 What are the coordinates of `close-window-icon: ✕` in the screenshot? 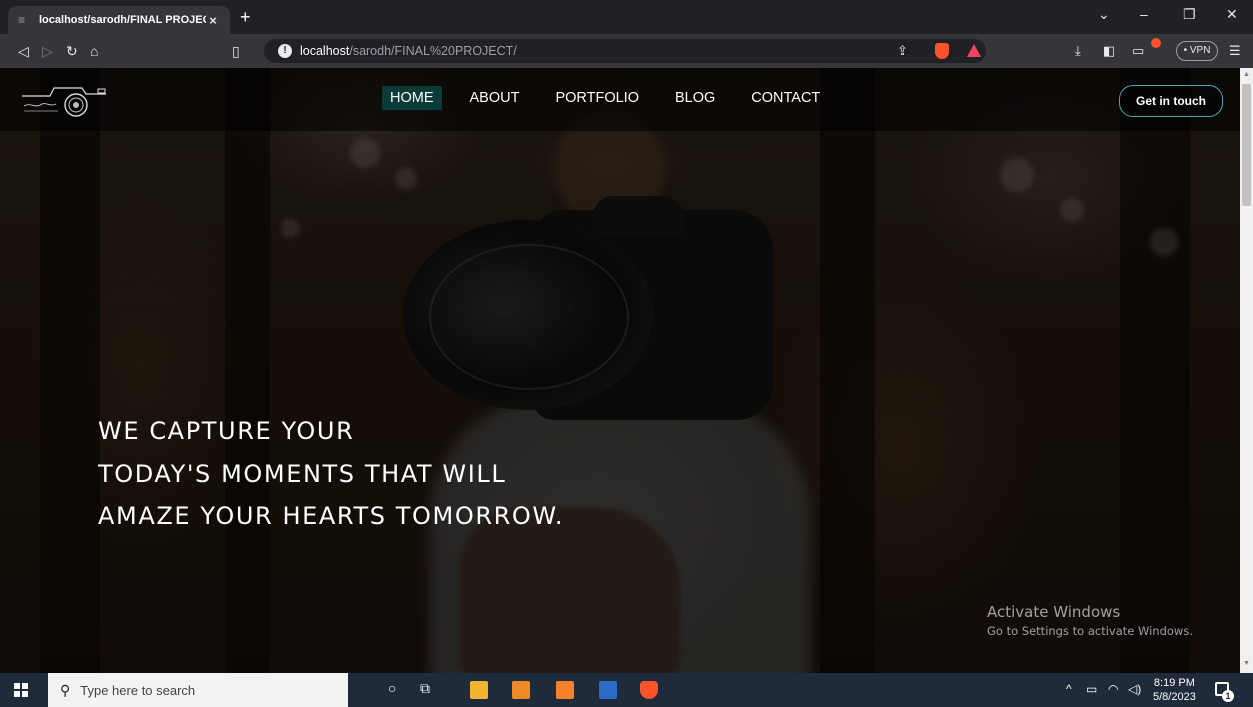 It's located at (1232, 14).